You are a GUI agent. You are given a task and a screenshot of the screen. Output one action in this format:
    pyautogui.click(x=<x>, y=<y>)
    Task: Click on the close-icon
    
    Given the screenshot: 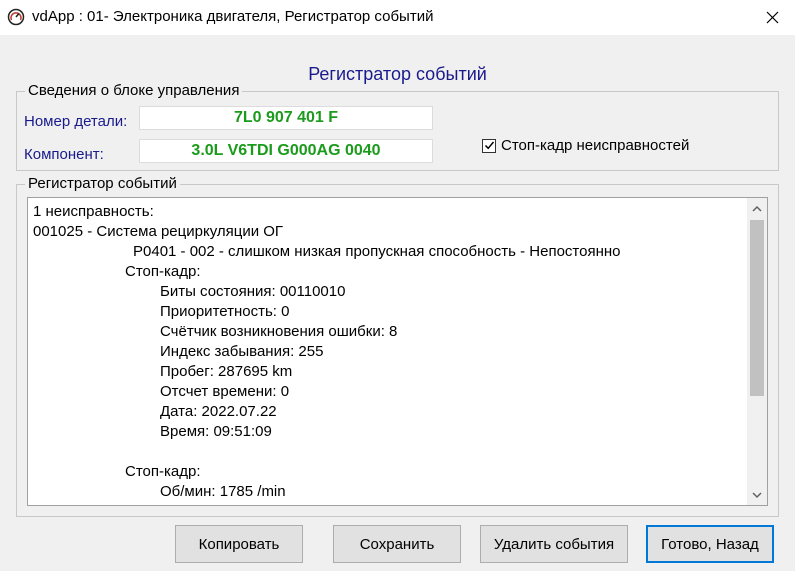 What is the action you would take?
    pyautogui.click(x=772, y=17)
    